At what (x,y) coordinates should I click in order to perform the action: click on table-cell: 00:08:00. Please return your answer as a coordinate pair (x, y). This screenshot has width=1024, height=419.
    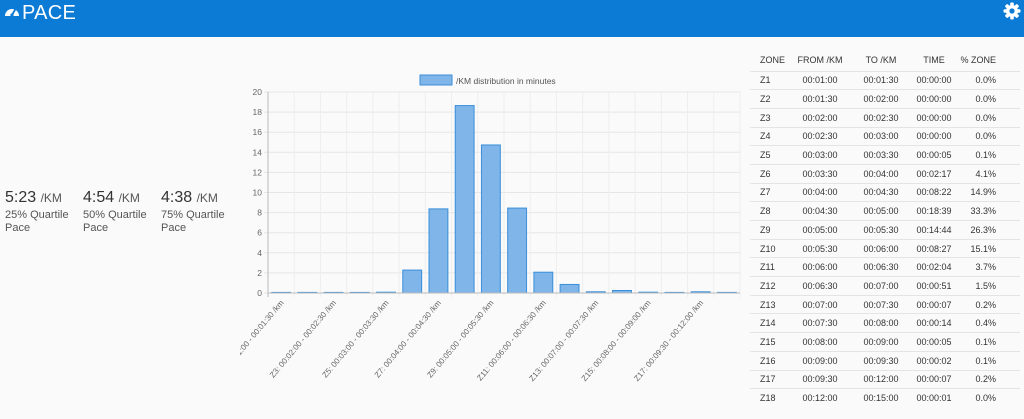
    Looking at the image, I should click on (820, 342).